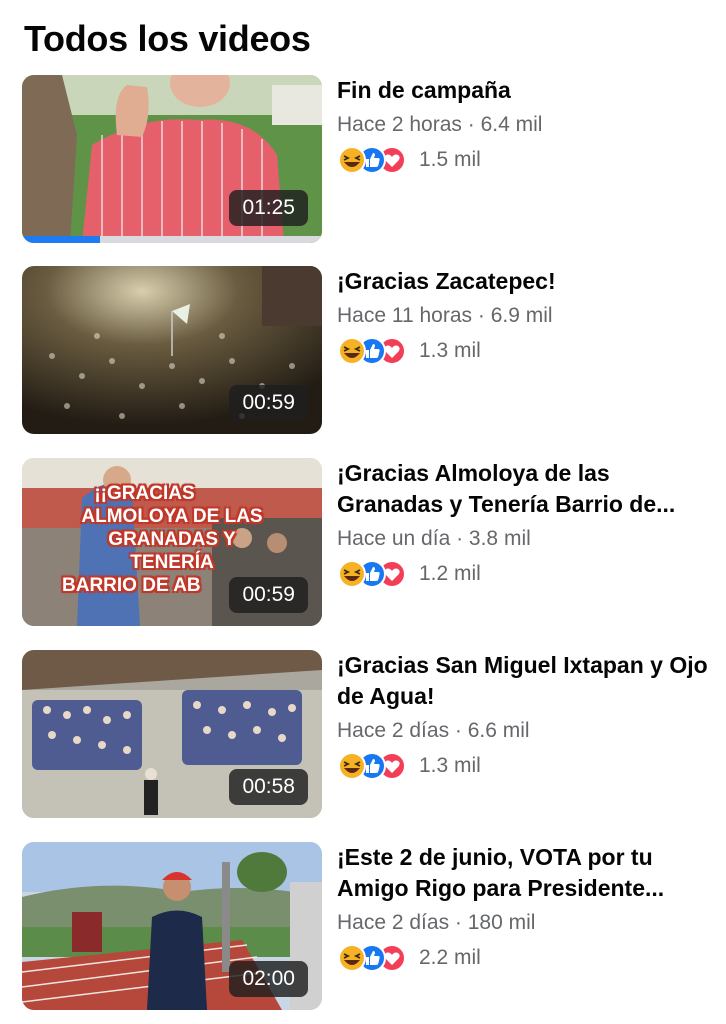 This screenshot has height=1024, width=726. I want to click on reaction-count: 1.2 mil, so click(450, 573).